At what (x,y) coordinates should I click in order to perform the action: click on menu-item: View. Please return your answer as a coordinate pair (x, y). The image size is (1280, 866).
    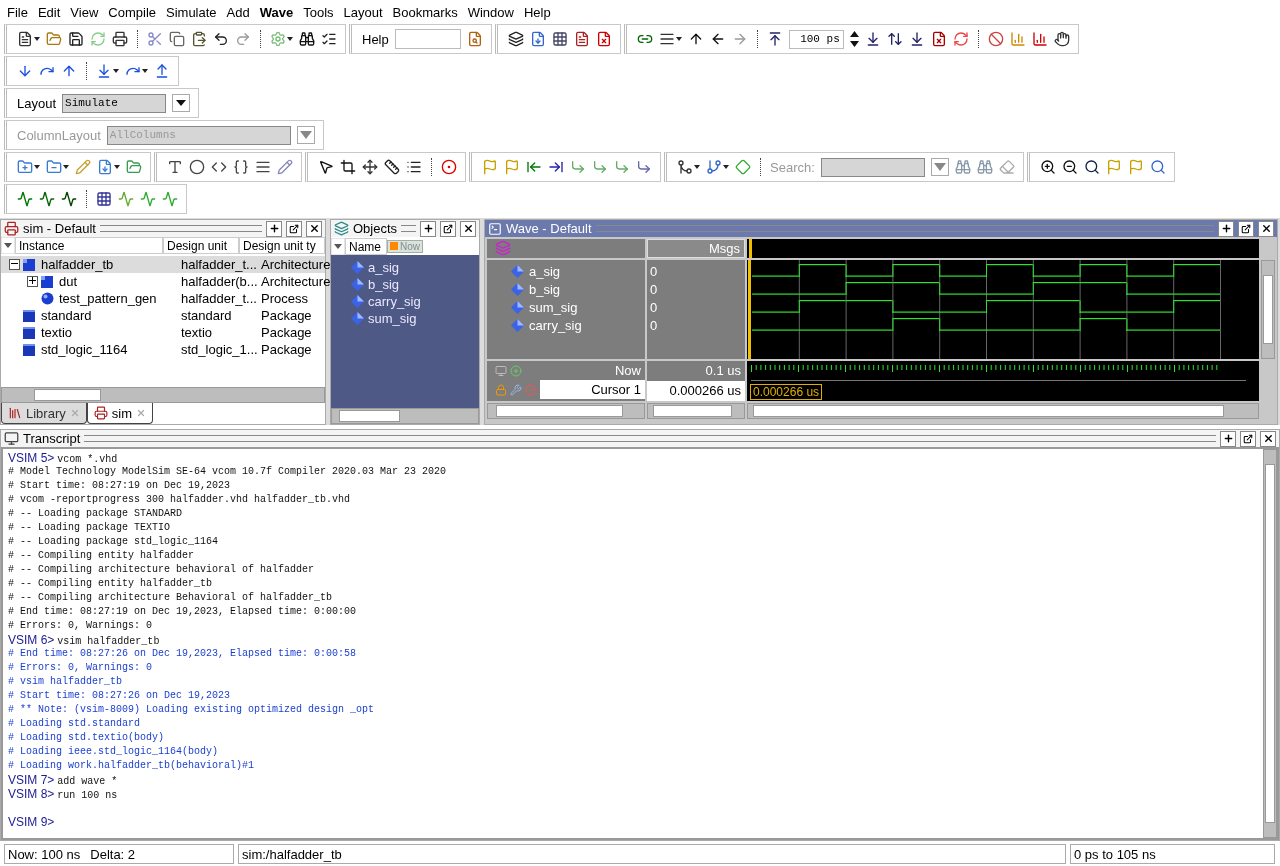
    Looking at the image, I should click on (84, 12).